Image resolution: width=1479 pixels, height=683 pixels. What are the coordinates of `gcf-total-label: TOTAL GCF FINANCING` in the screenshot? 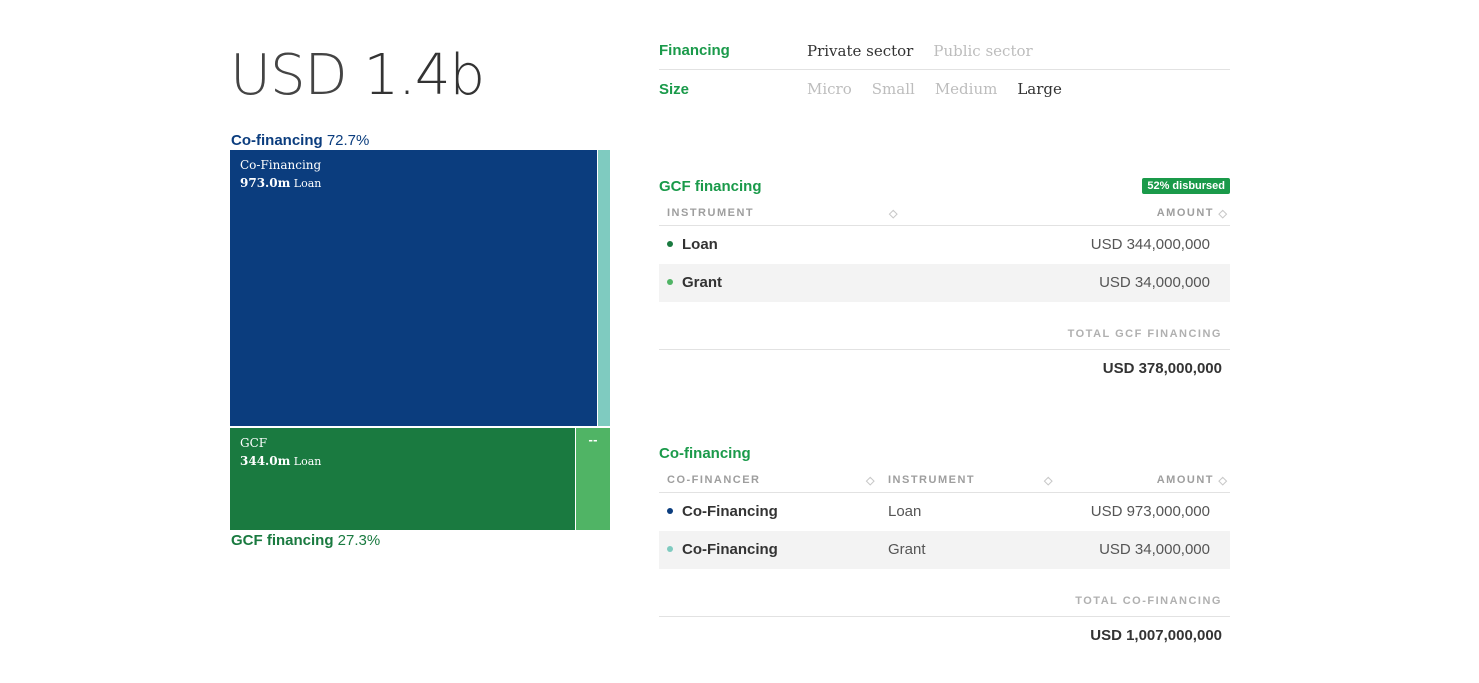 It's located at (1144, 334).